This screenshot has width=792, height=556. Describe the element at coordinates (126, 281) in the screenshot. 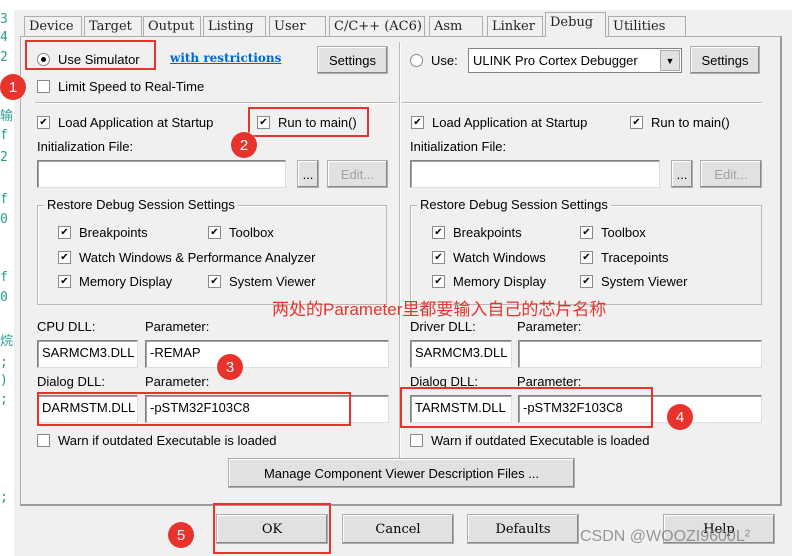

I see `restore-item-label: Memory Display` at that location.